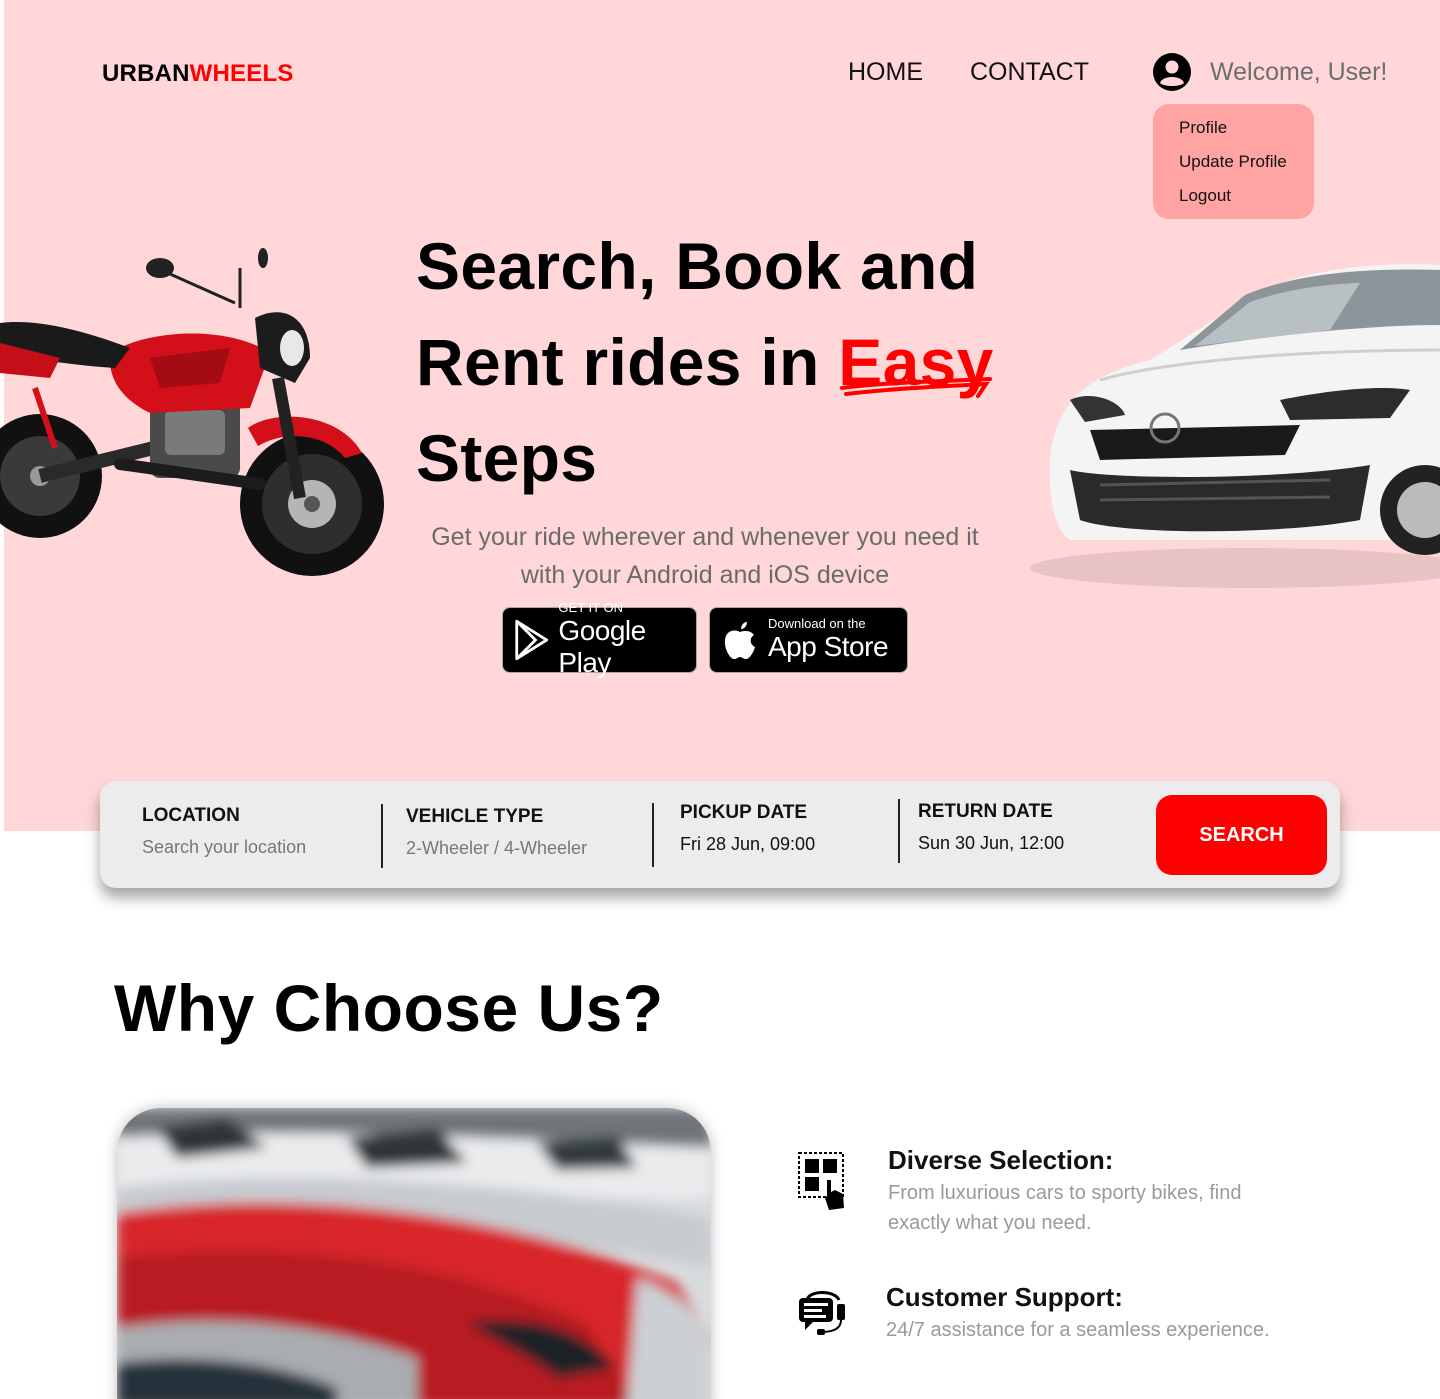 This screenshot has height=1399, width=1440. What do you see at coordinates (739, 640) in the screenshot?
I see `apple-icon` at bounding box center [739, 640].